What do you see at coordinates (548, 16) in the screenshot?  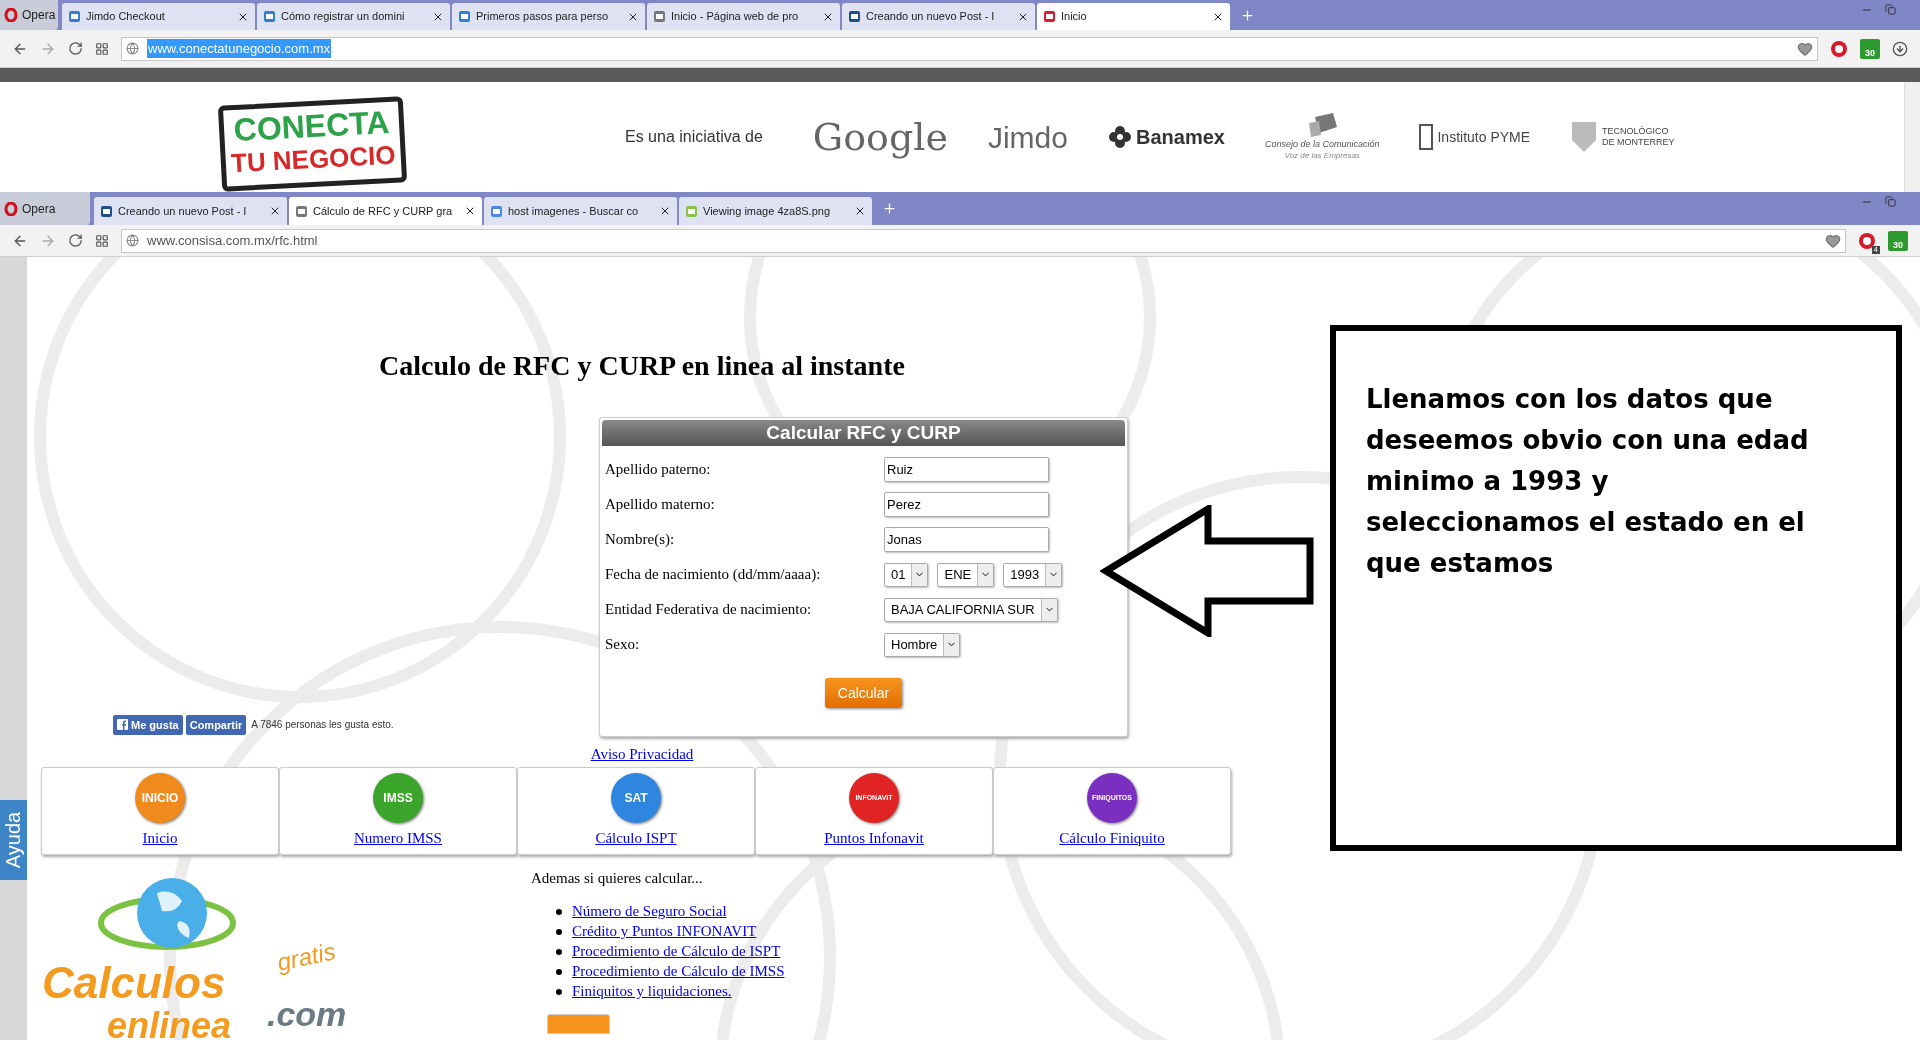 I see `browser-tab: Primeros pasos para perso` at bounding box center [548, 16].